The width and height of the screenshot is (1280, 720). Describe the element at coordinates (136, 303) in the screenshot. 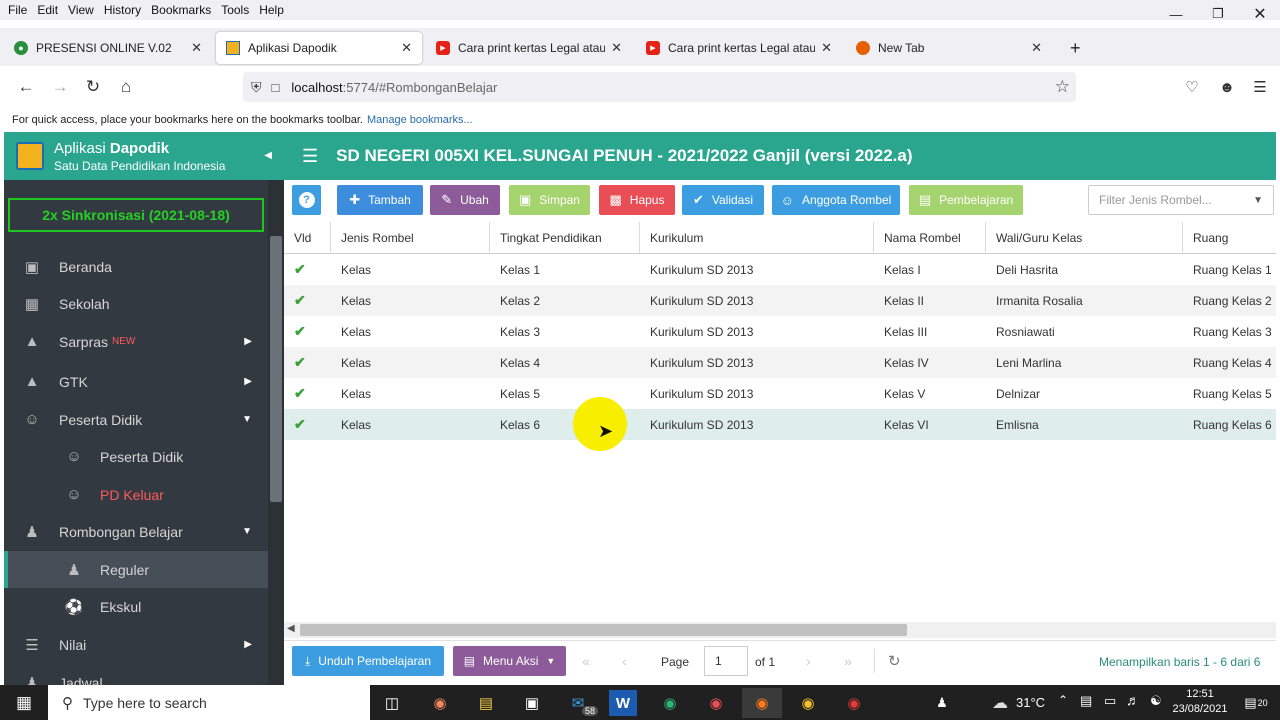

I see `sidebar-item-sekolah: ▦ Sekolah` at that location.